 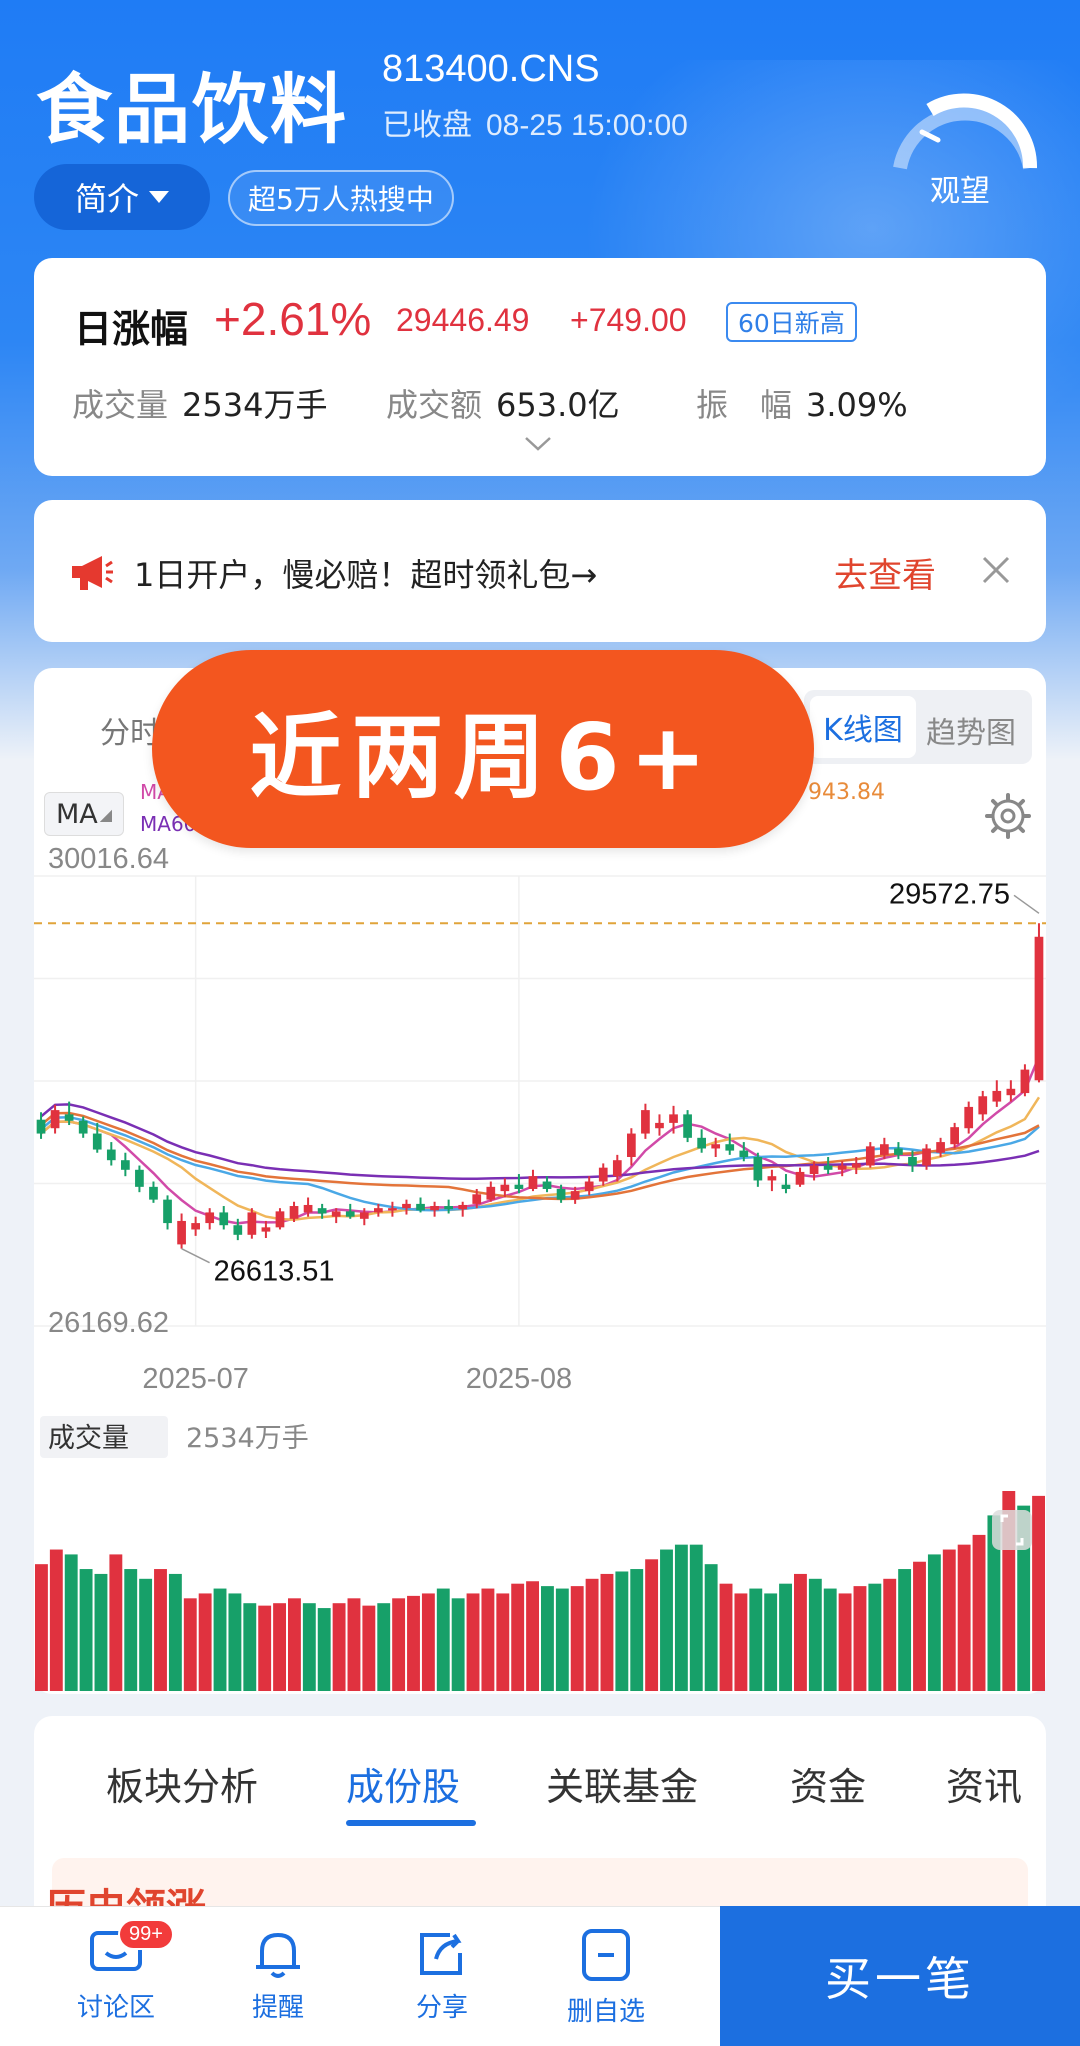 What do you see at coordinates (984, 1783) in the screenshot?
I see `tab-news: 资讯` at bounding box center [984, 1783].